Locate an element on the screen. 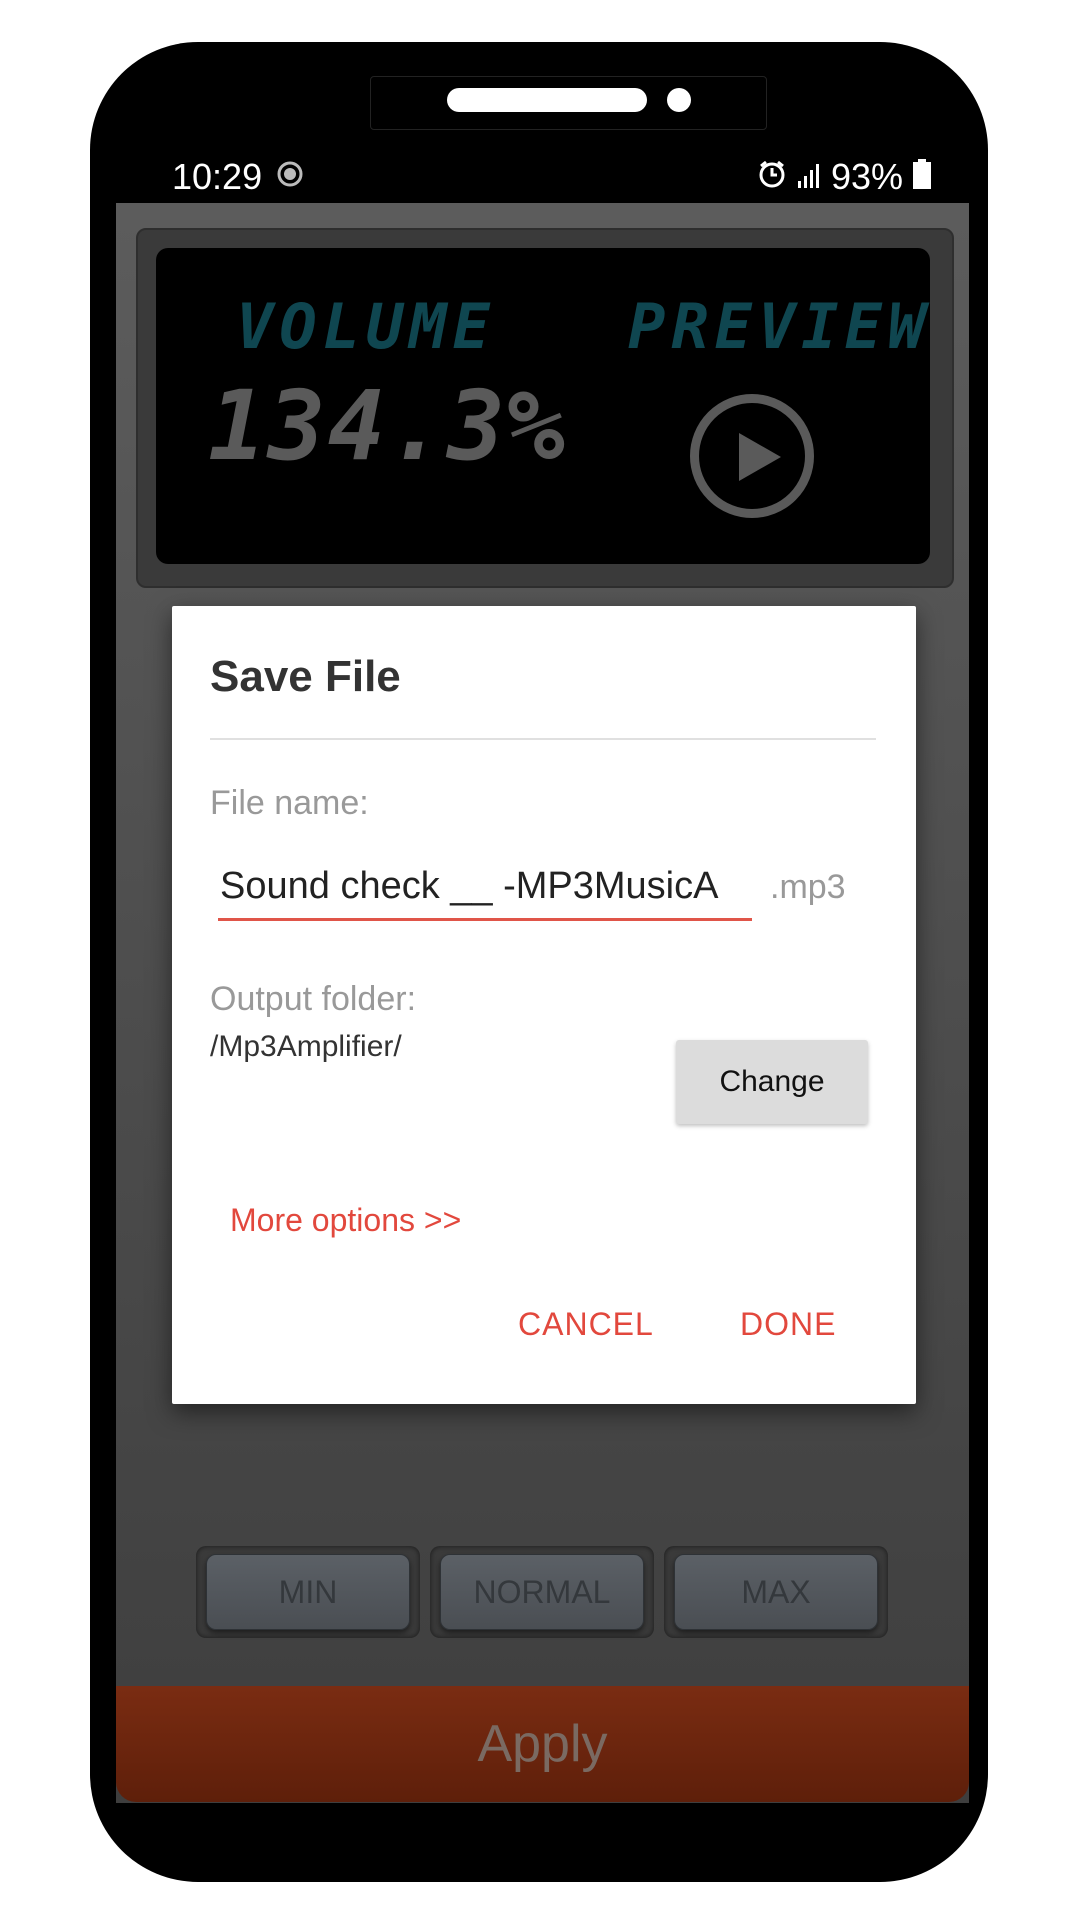 Image resolution: width=1080 pixels, height=1920 pixels. max-button: MAX is located at coordinates (776, 1592).